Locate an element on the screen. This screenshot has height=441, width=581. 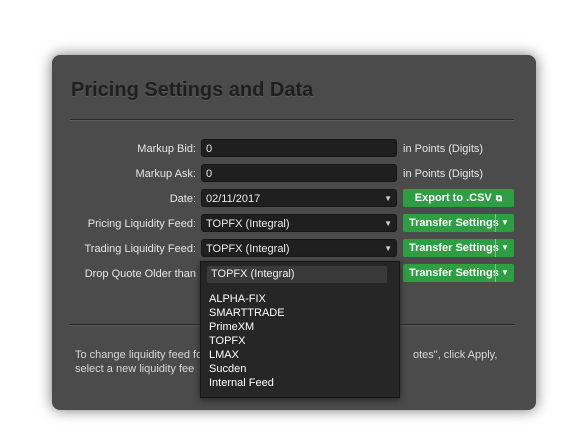
date-value: 02/11/2017 is located at coordinates (233, 199).